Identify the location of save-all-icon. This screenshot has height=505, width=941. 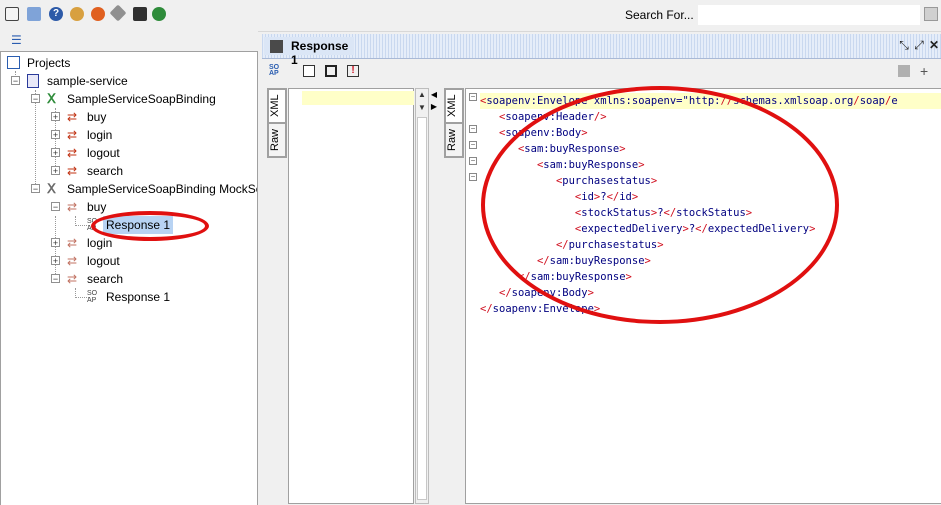
(12, 14).